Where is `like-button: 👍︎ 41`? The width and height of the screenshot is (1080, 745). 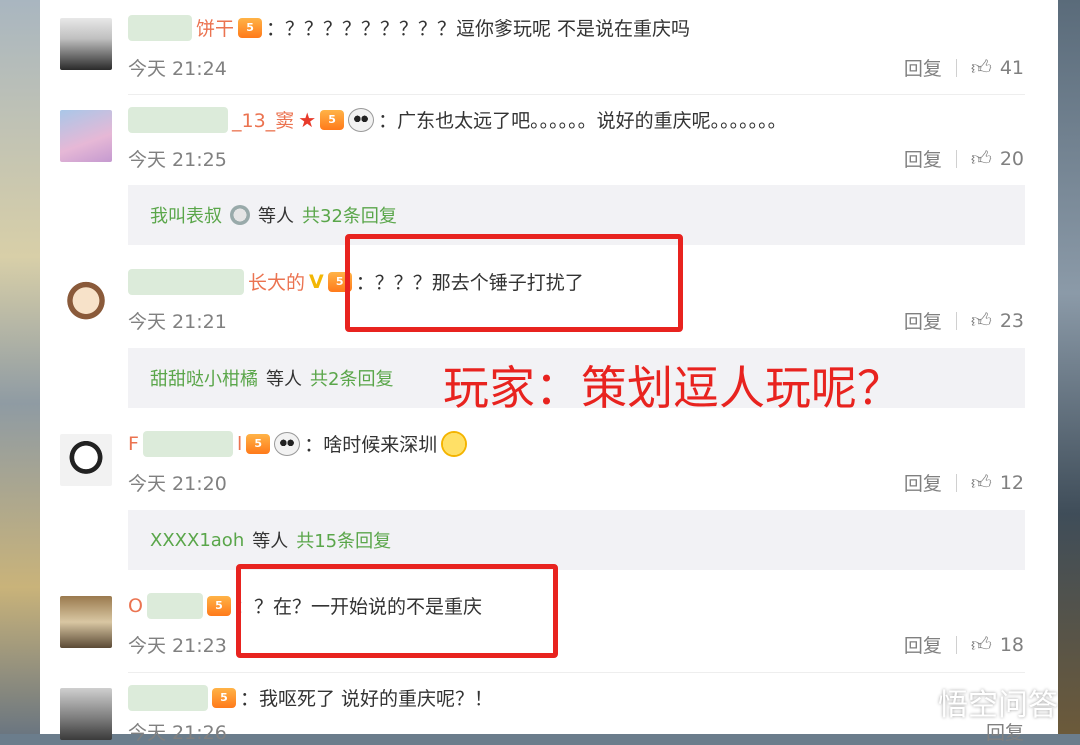 like-button: 👍︎ 41 is located at coordinates (997, 67).